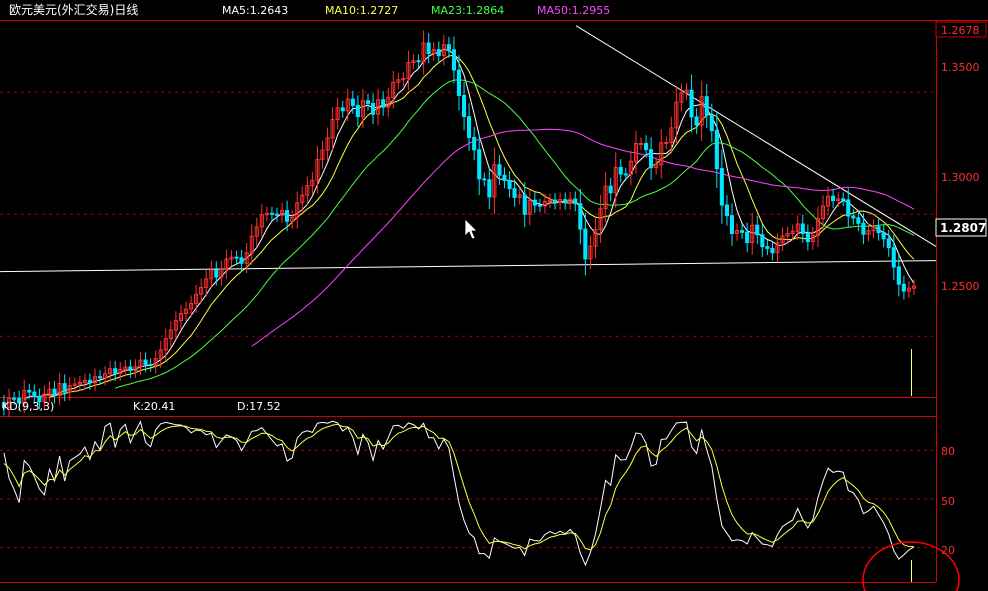 The height and width of the screenshot is (591, 988). What do you see at coordinates (963, 228) in the screenshot?
I see `current-price-value: 1.2807` at bounding box center [963, 228].